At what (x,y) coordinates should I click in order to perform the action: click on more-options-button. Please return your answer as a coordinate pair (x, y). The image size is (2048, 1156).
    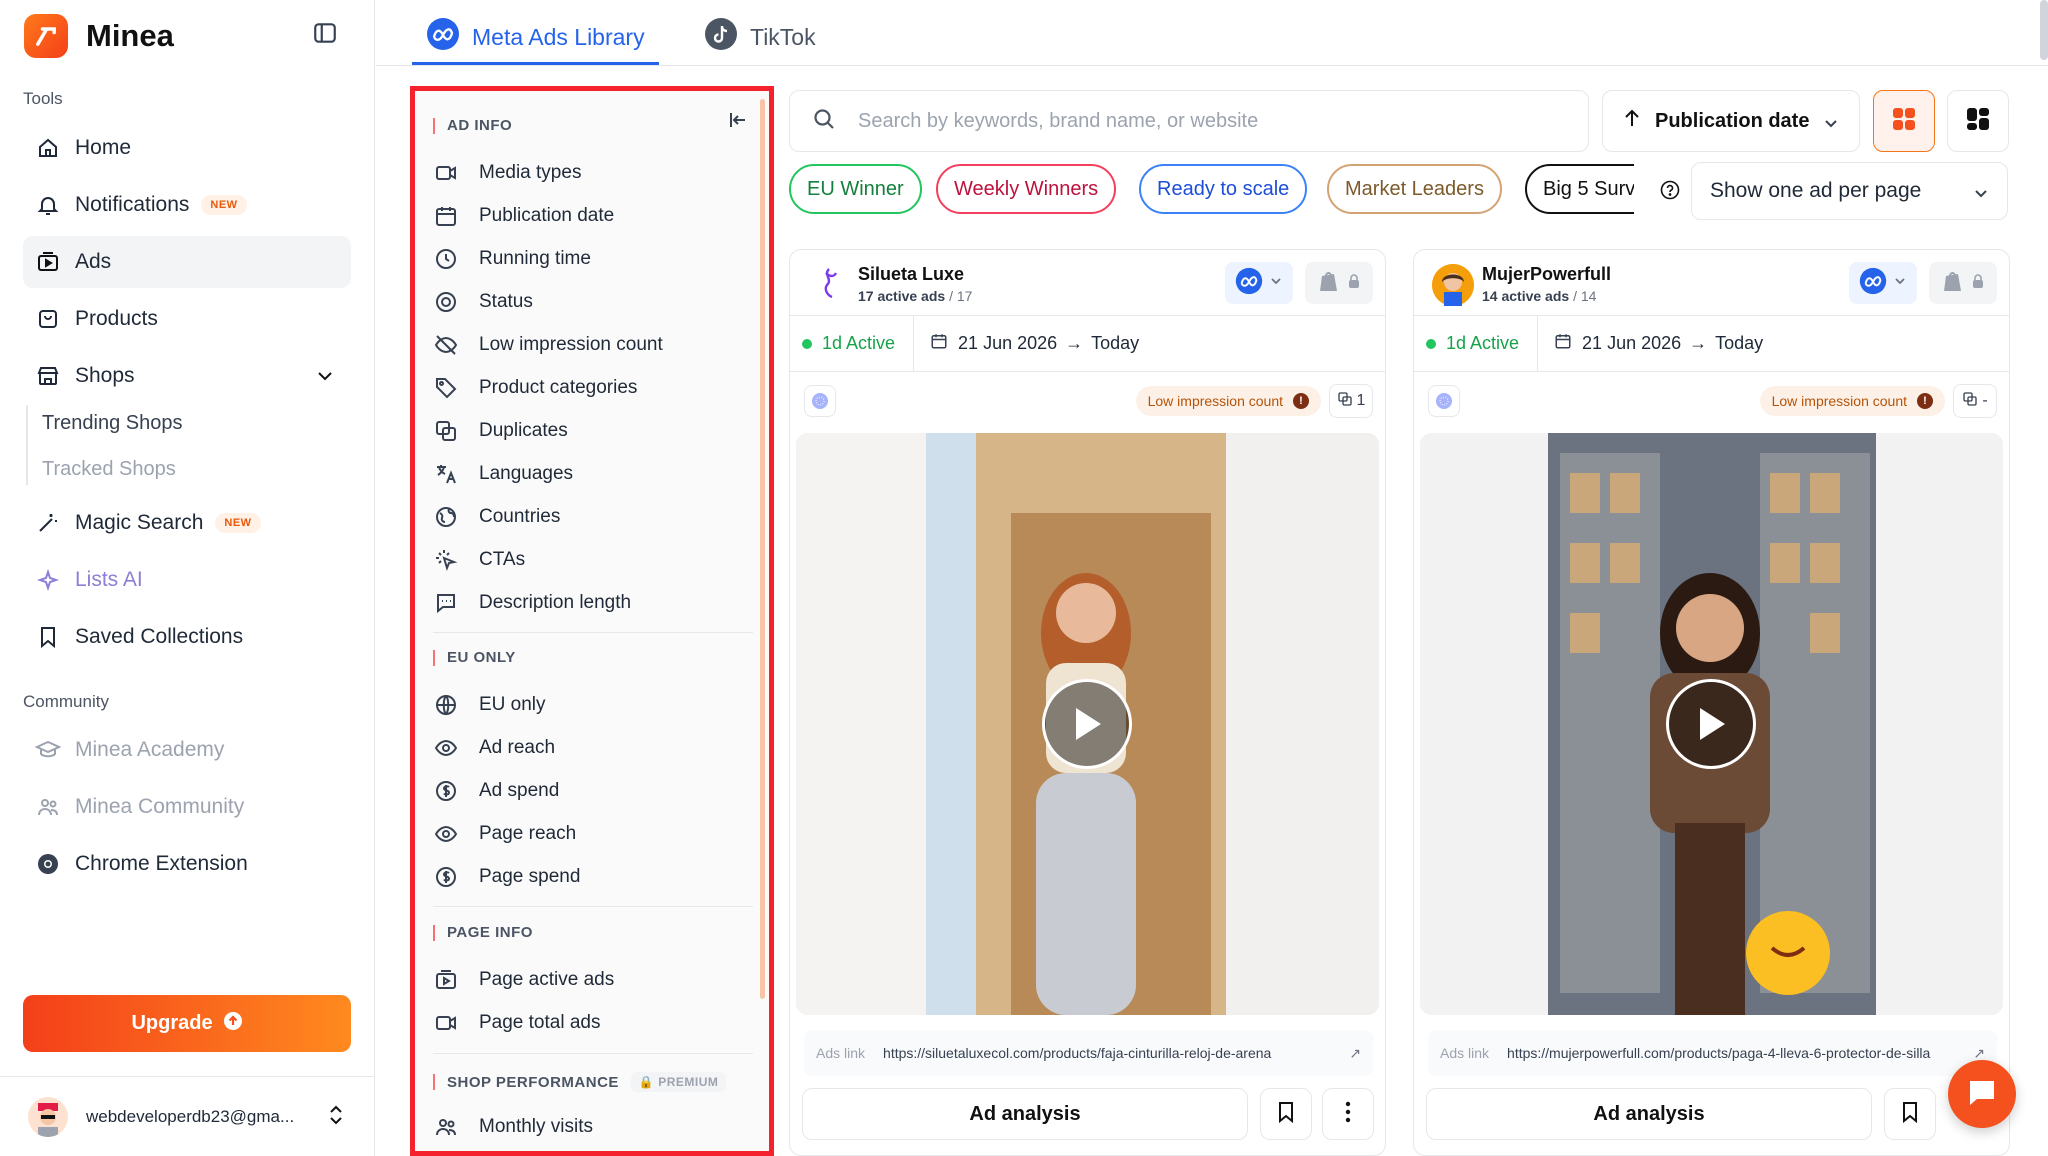
    Looking at the image, I should click on (1348, 1114).